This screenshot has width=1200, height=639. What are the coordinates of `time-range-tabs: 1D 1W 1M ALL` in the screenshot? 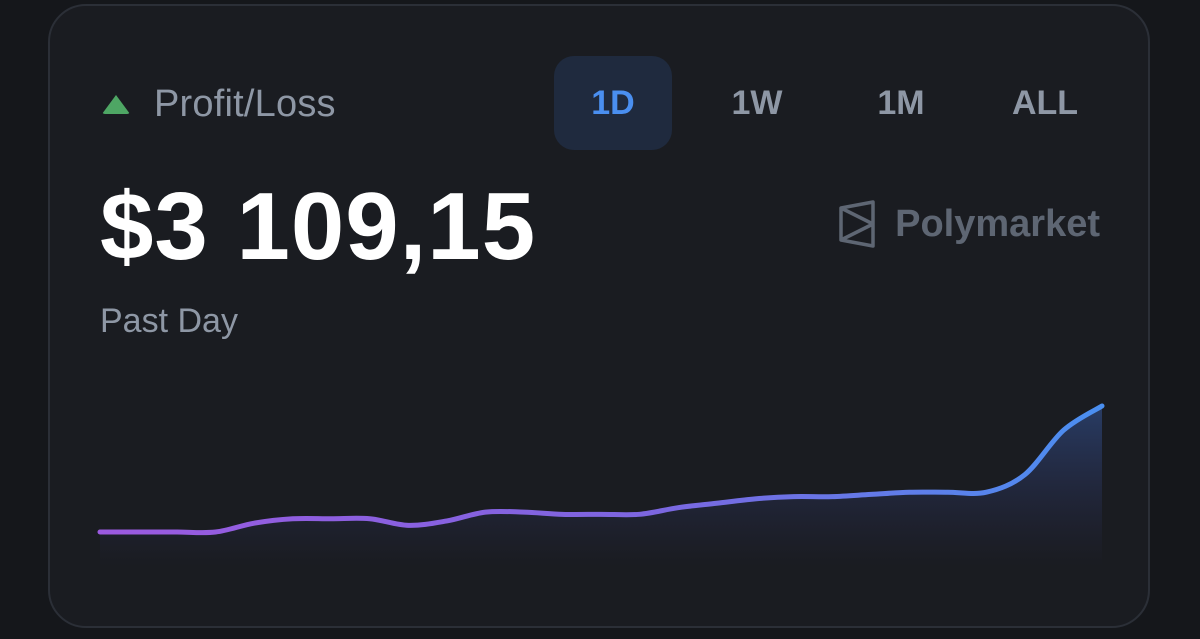 It's located at (842, 103).